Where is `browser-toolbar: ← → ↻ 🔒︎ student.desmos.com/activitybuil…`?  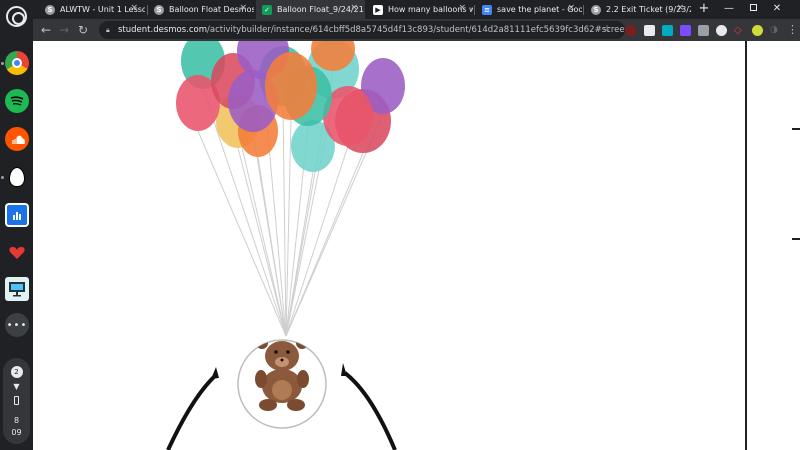
browser-toolbar: ← → ↻ 🔒︎ student.desmos.com/activitybuil… is located at coordinates (416, 30).